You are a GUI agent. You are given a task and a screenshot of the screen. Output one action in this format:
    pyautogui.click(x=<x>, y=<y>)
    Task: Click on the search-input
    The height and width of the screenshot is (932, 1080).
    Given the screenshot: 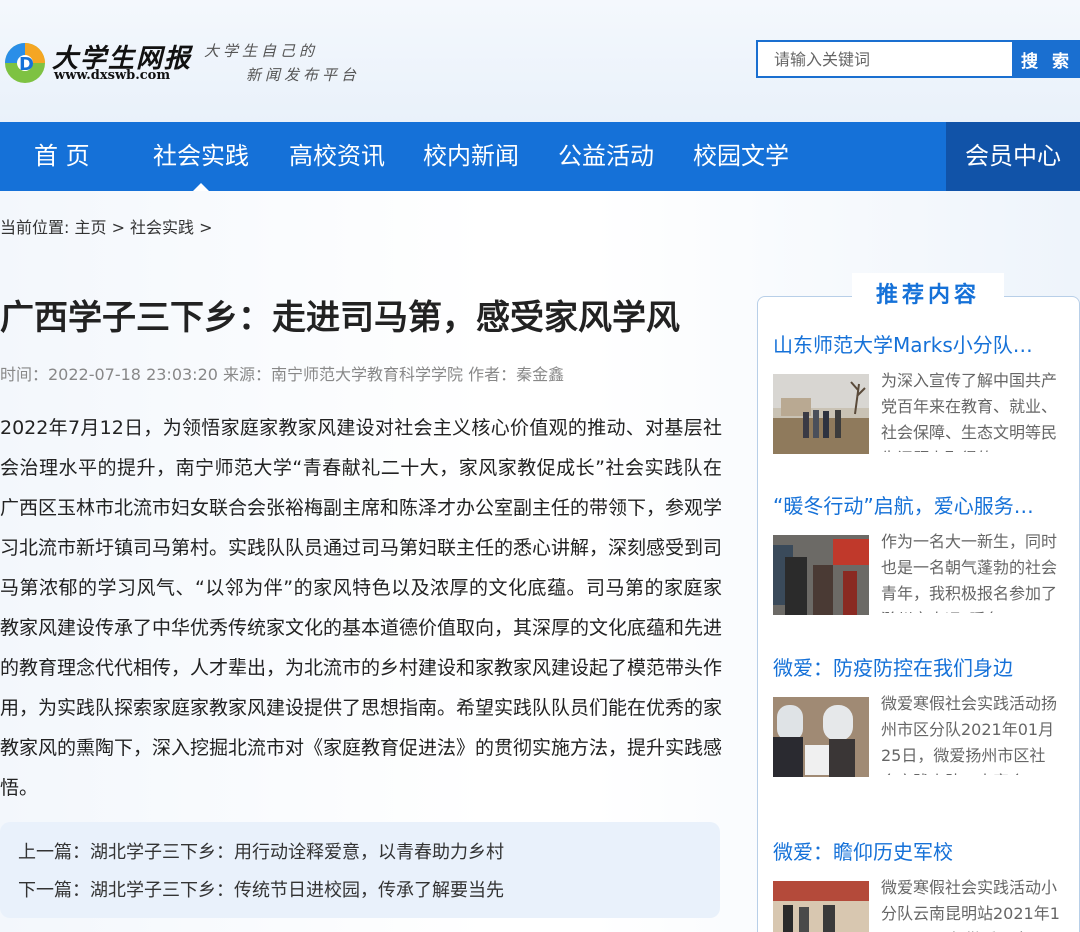 What is the action you would take?
    pyautogui.click(x=884, y=59)
    